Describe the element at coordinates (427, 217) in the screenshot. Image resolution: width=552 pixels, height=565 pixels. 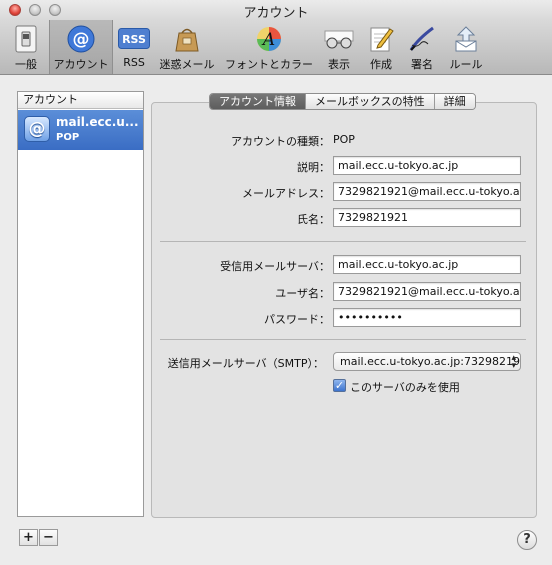
I see `full-name-field: 7329821921` at that location.